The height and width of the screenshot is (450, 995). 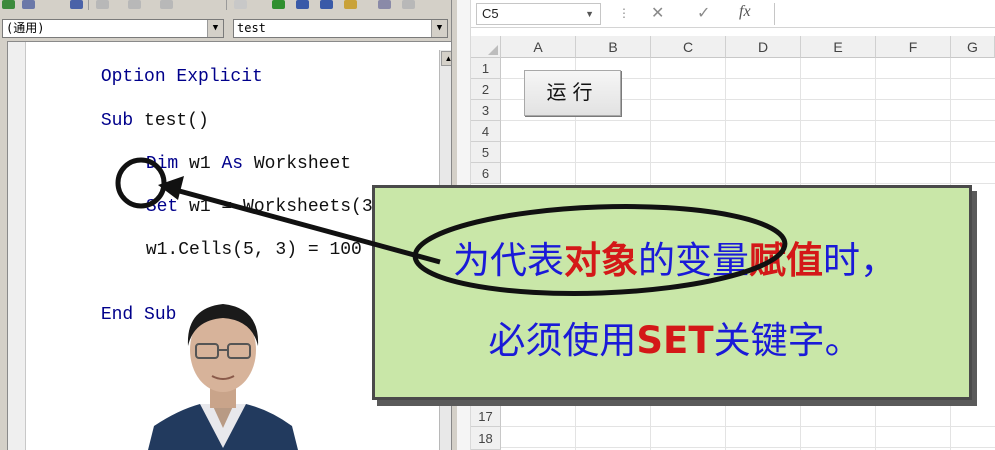 I want to click on name-box: C5 ▼, so click(x=538, y=14).